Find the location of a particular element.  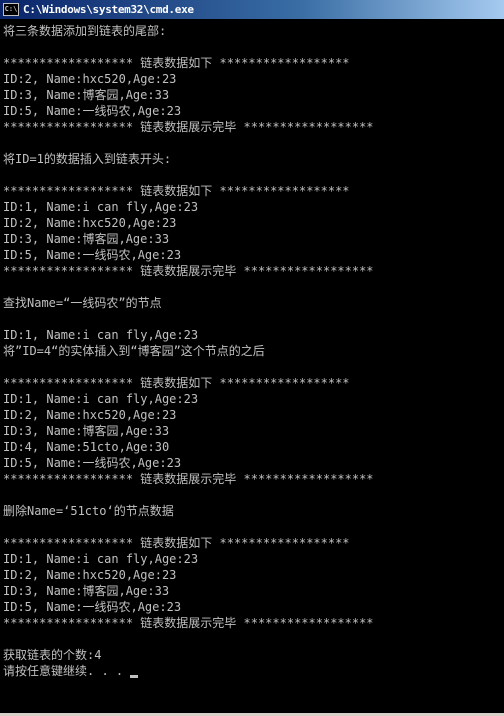

console-line: 查找Name=“一线码农”的节点 is located at coordinates (82, 303).